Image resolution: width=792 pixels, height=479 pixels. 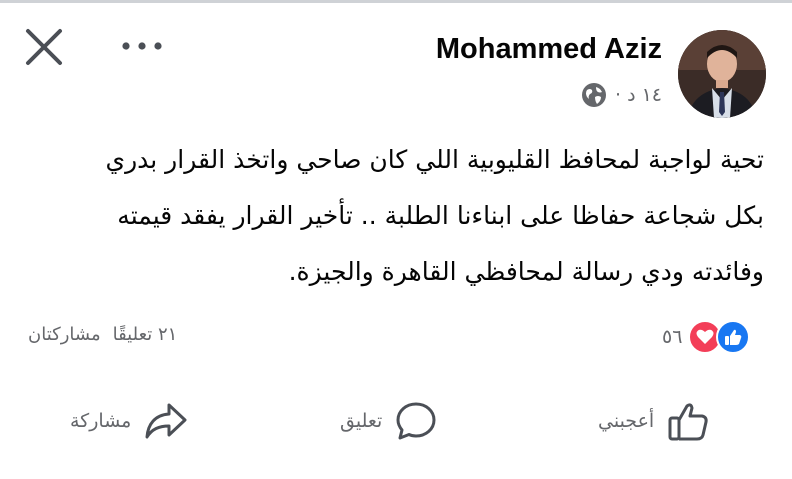 I want to click on like-reaction-icon, so click(x=733, y=337).